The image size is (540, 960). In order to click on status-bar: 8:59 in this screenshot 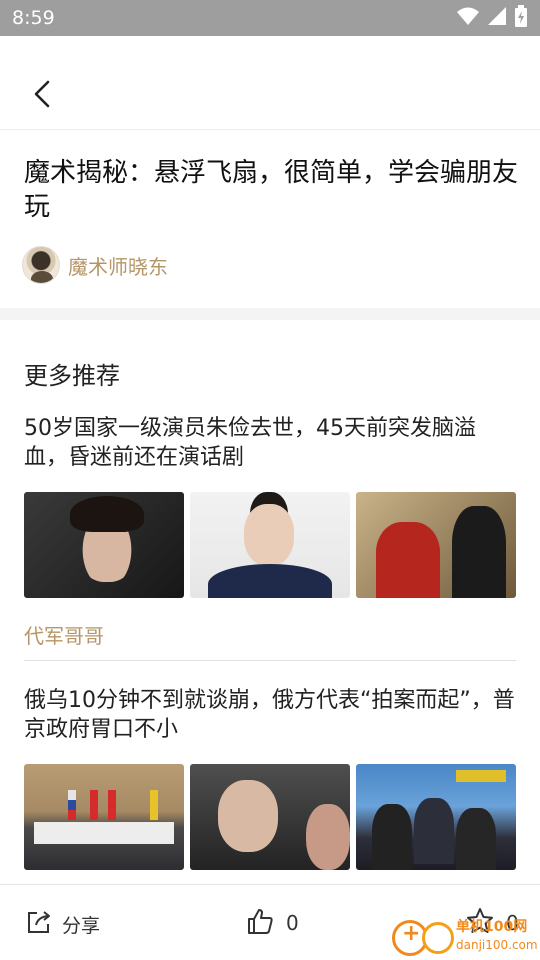, I will do `click(270, 18)`.